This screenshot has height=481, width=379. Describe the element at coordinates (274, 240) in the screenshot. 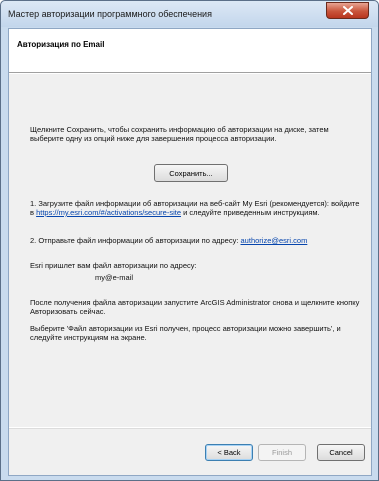

I see `authorize-email-link: authorize@esri.com` at that location.